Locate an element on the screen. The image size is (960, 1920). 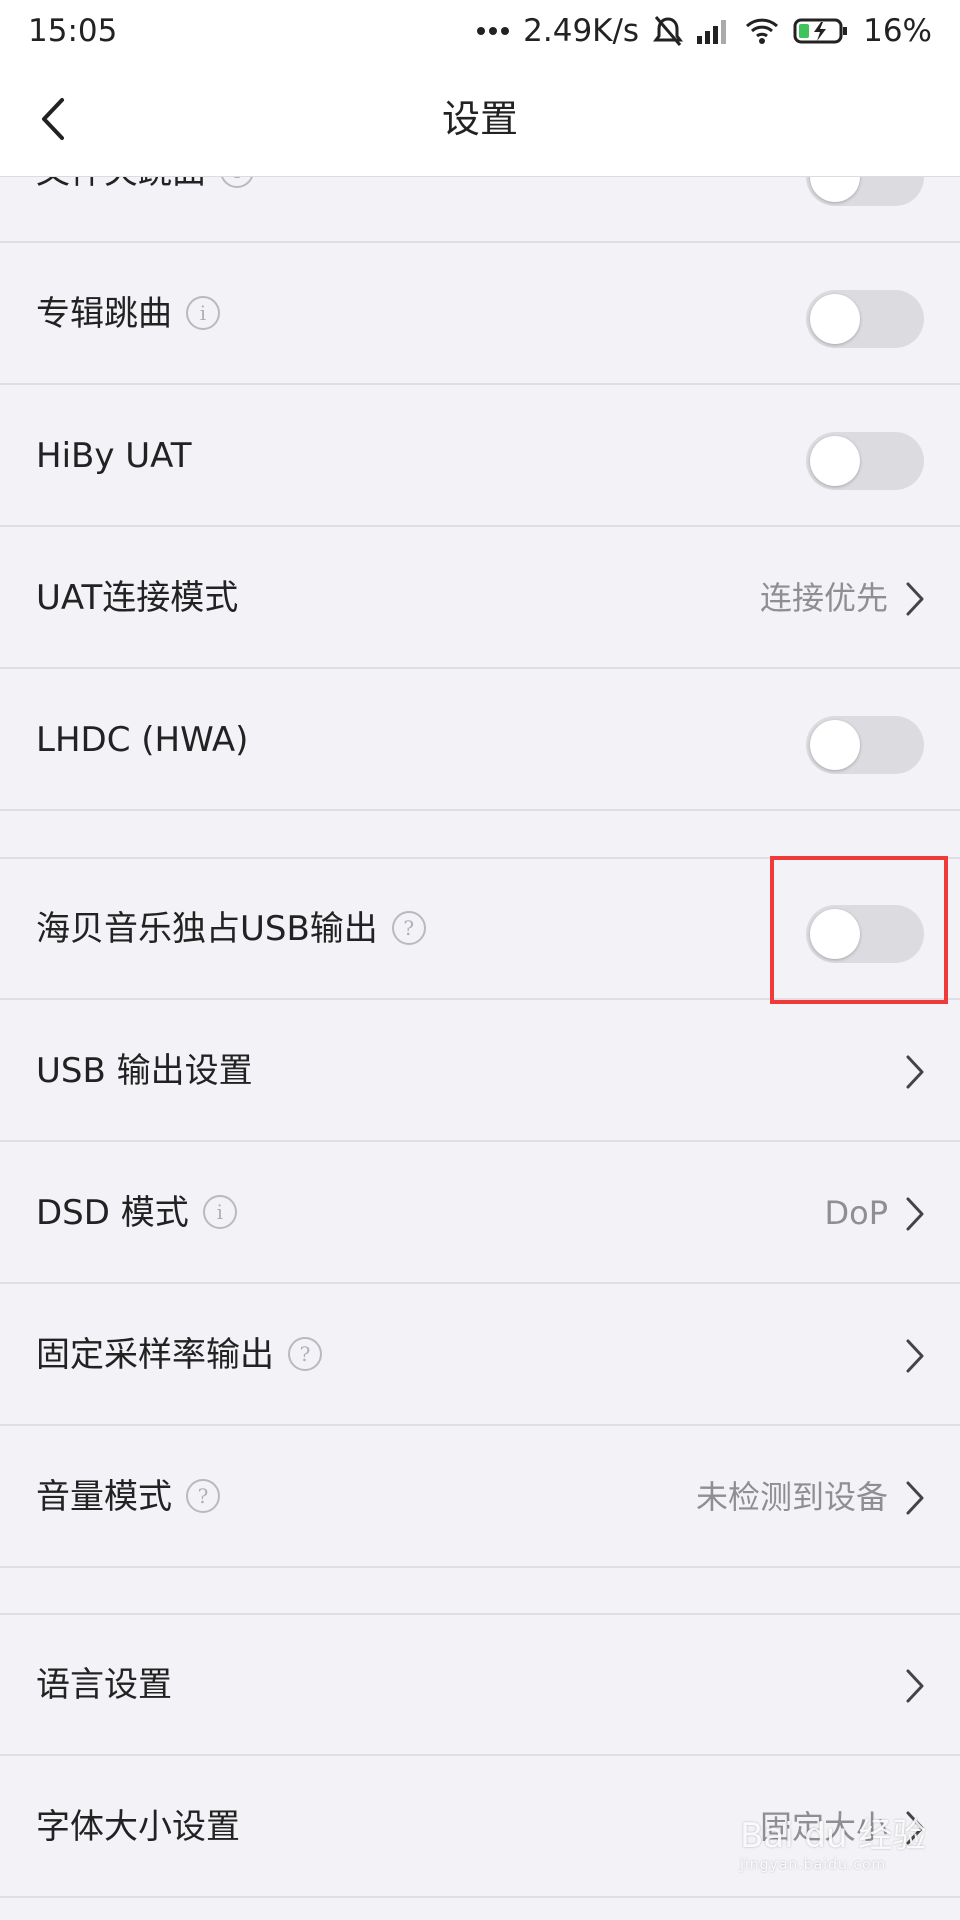
setting-value: 连接优先 is located at coordinates (823, 598).